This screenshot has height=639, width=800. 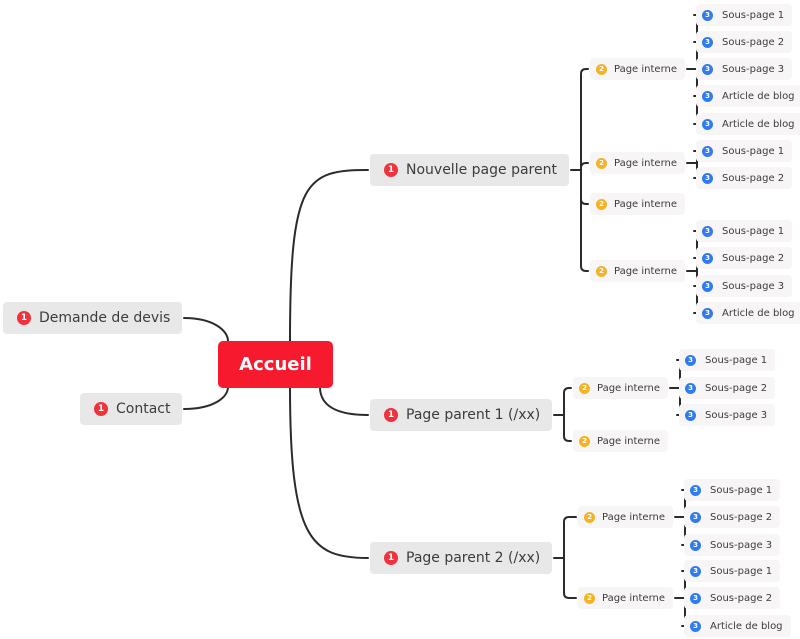 I want to click on node-label: Accueil, so click(x=275, y=364).